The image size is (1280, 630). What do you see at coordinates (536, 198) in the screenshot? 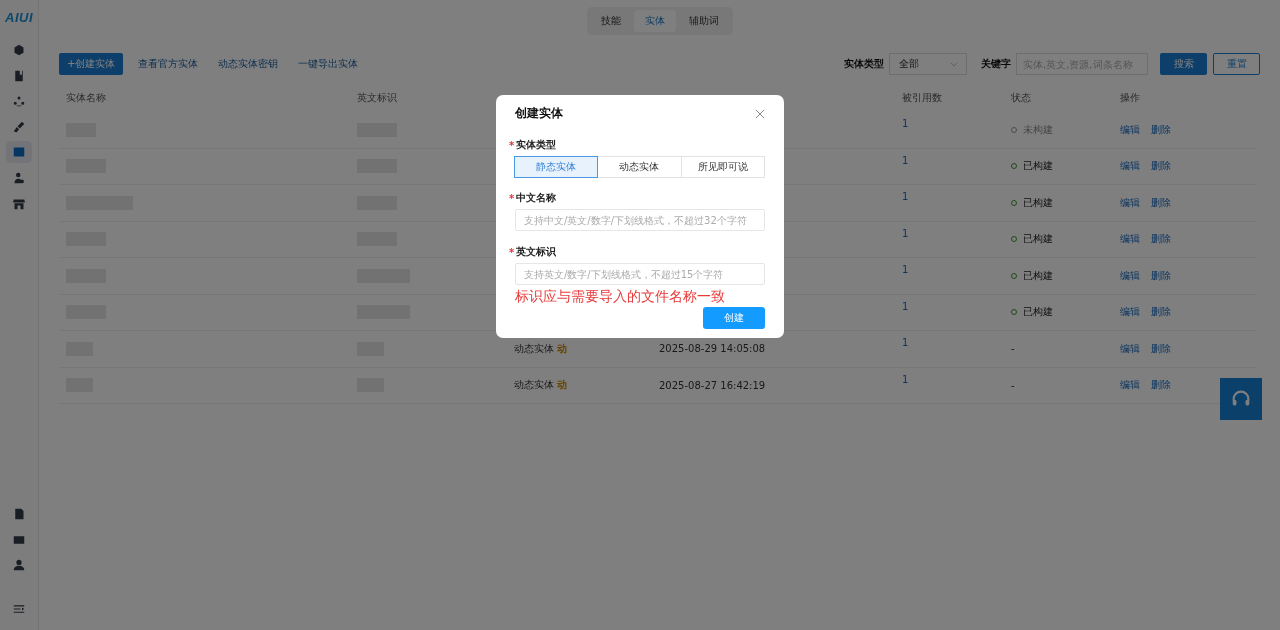
I see `field-label: 中文名称` at bounding box center [536, 198].